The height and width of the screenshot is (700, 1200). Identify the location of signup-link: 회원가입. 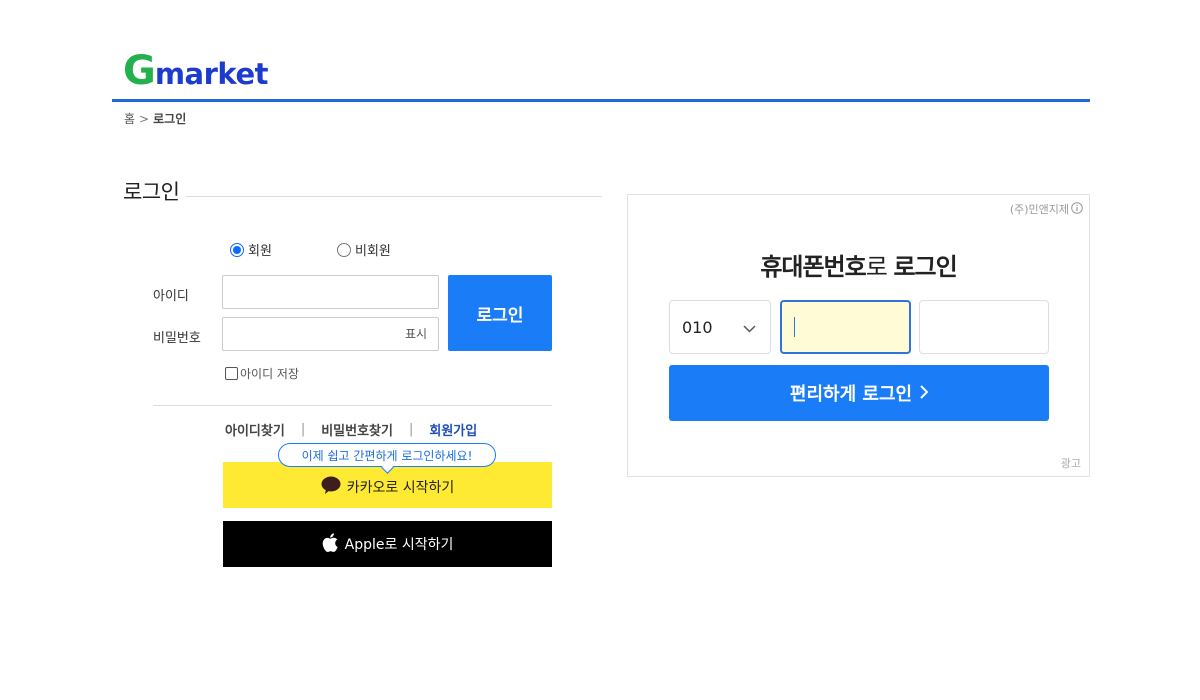
(453, 429).